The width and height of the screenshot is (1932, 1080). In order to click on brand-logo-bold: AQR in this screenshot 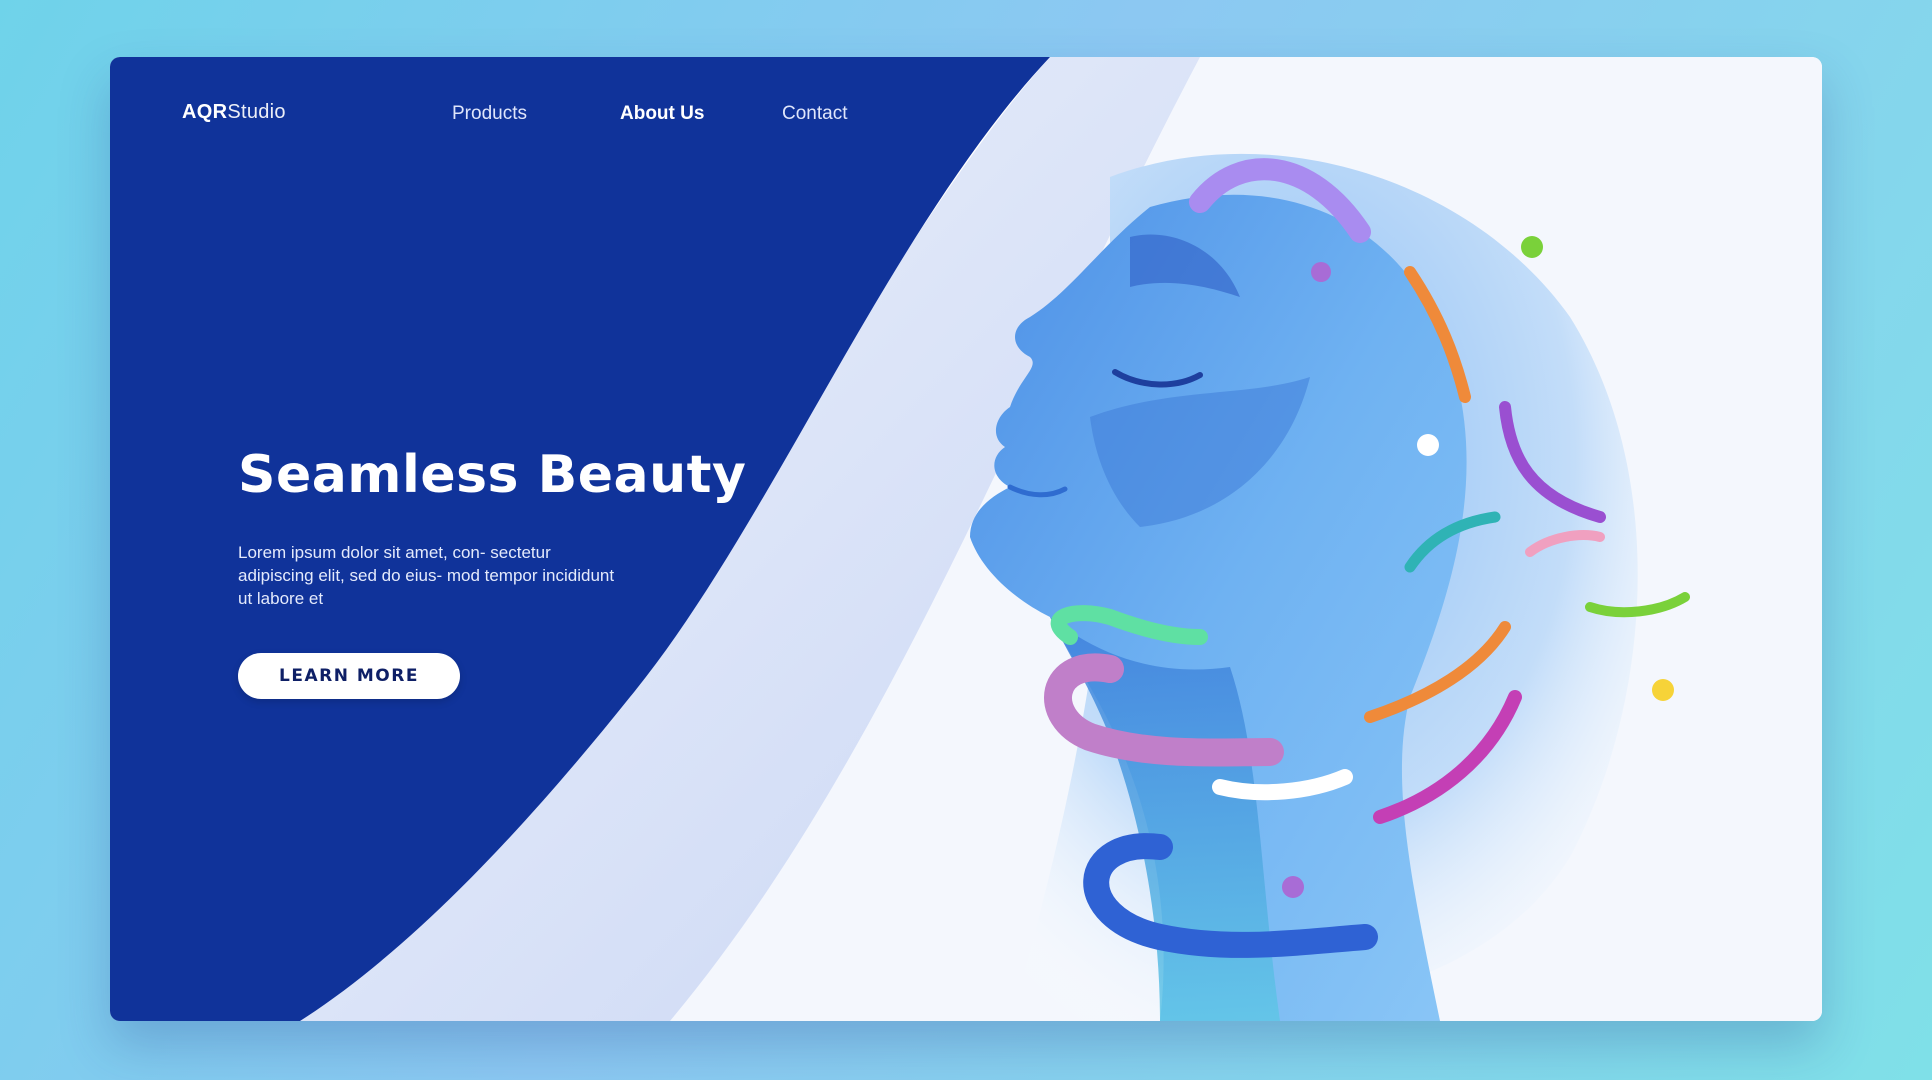, I will do `click(205, 112)`.